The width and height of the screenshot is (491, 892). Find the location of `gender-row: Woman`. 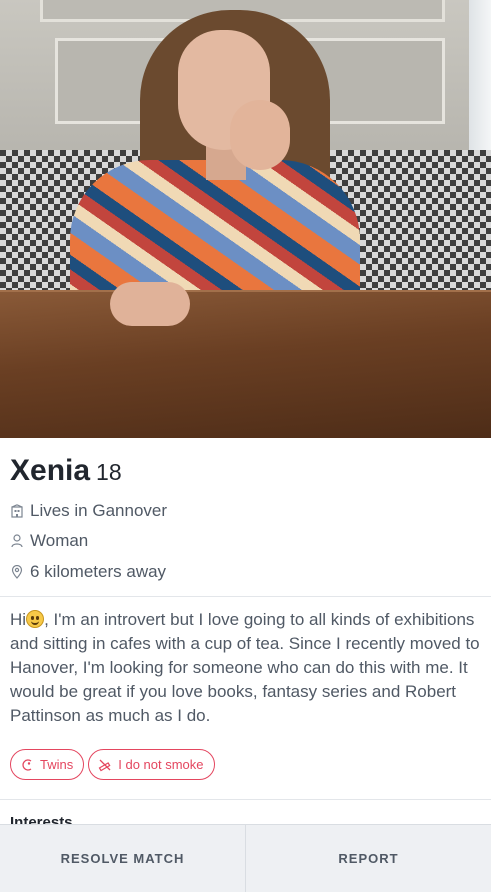

gender-row: Woman is located at coordinates (49, 541).